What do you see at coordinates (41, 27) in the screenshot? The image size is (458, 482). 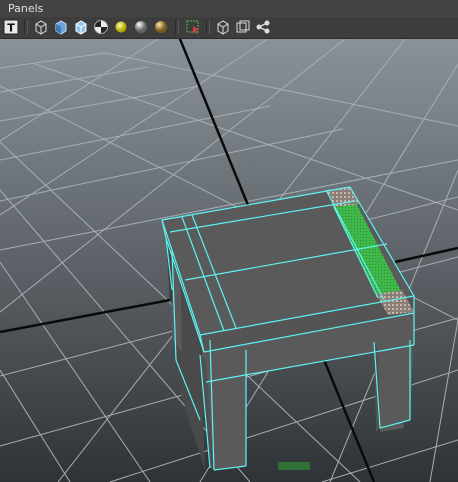 I see `wireframe-cube-icon` at bounding box center [41, 27].